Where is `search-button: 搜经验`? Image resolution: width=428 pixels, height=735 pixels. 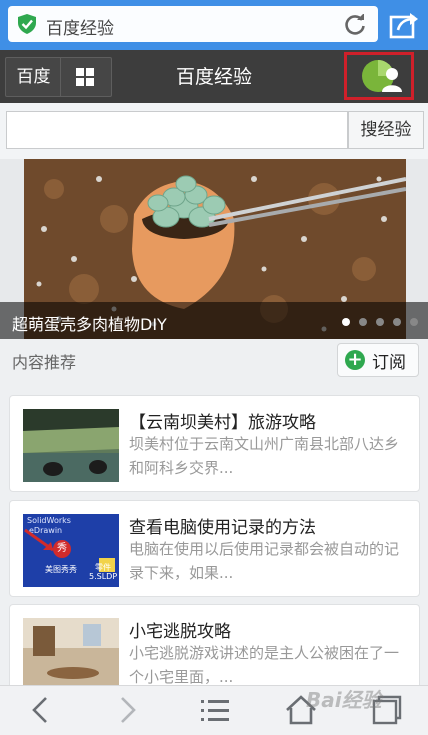
search-button: 搜经验 is located at coordinates (386, 130).